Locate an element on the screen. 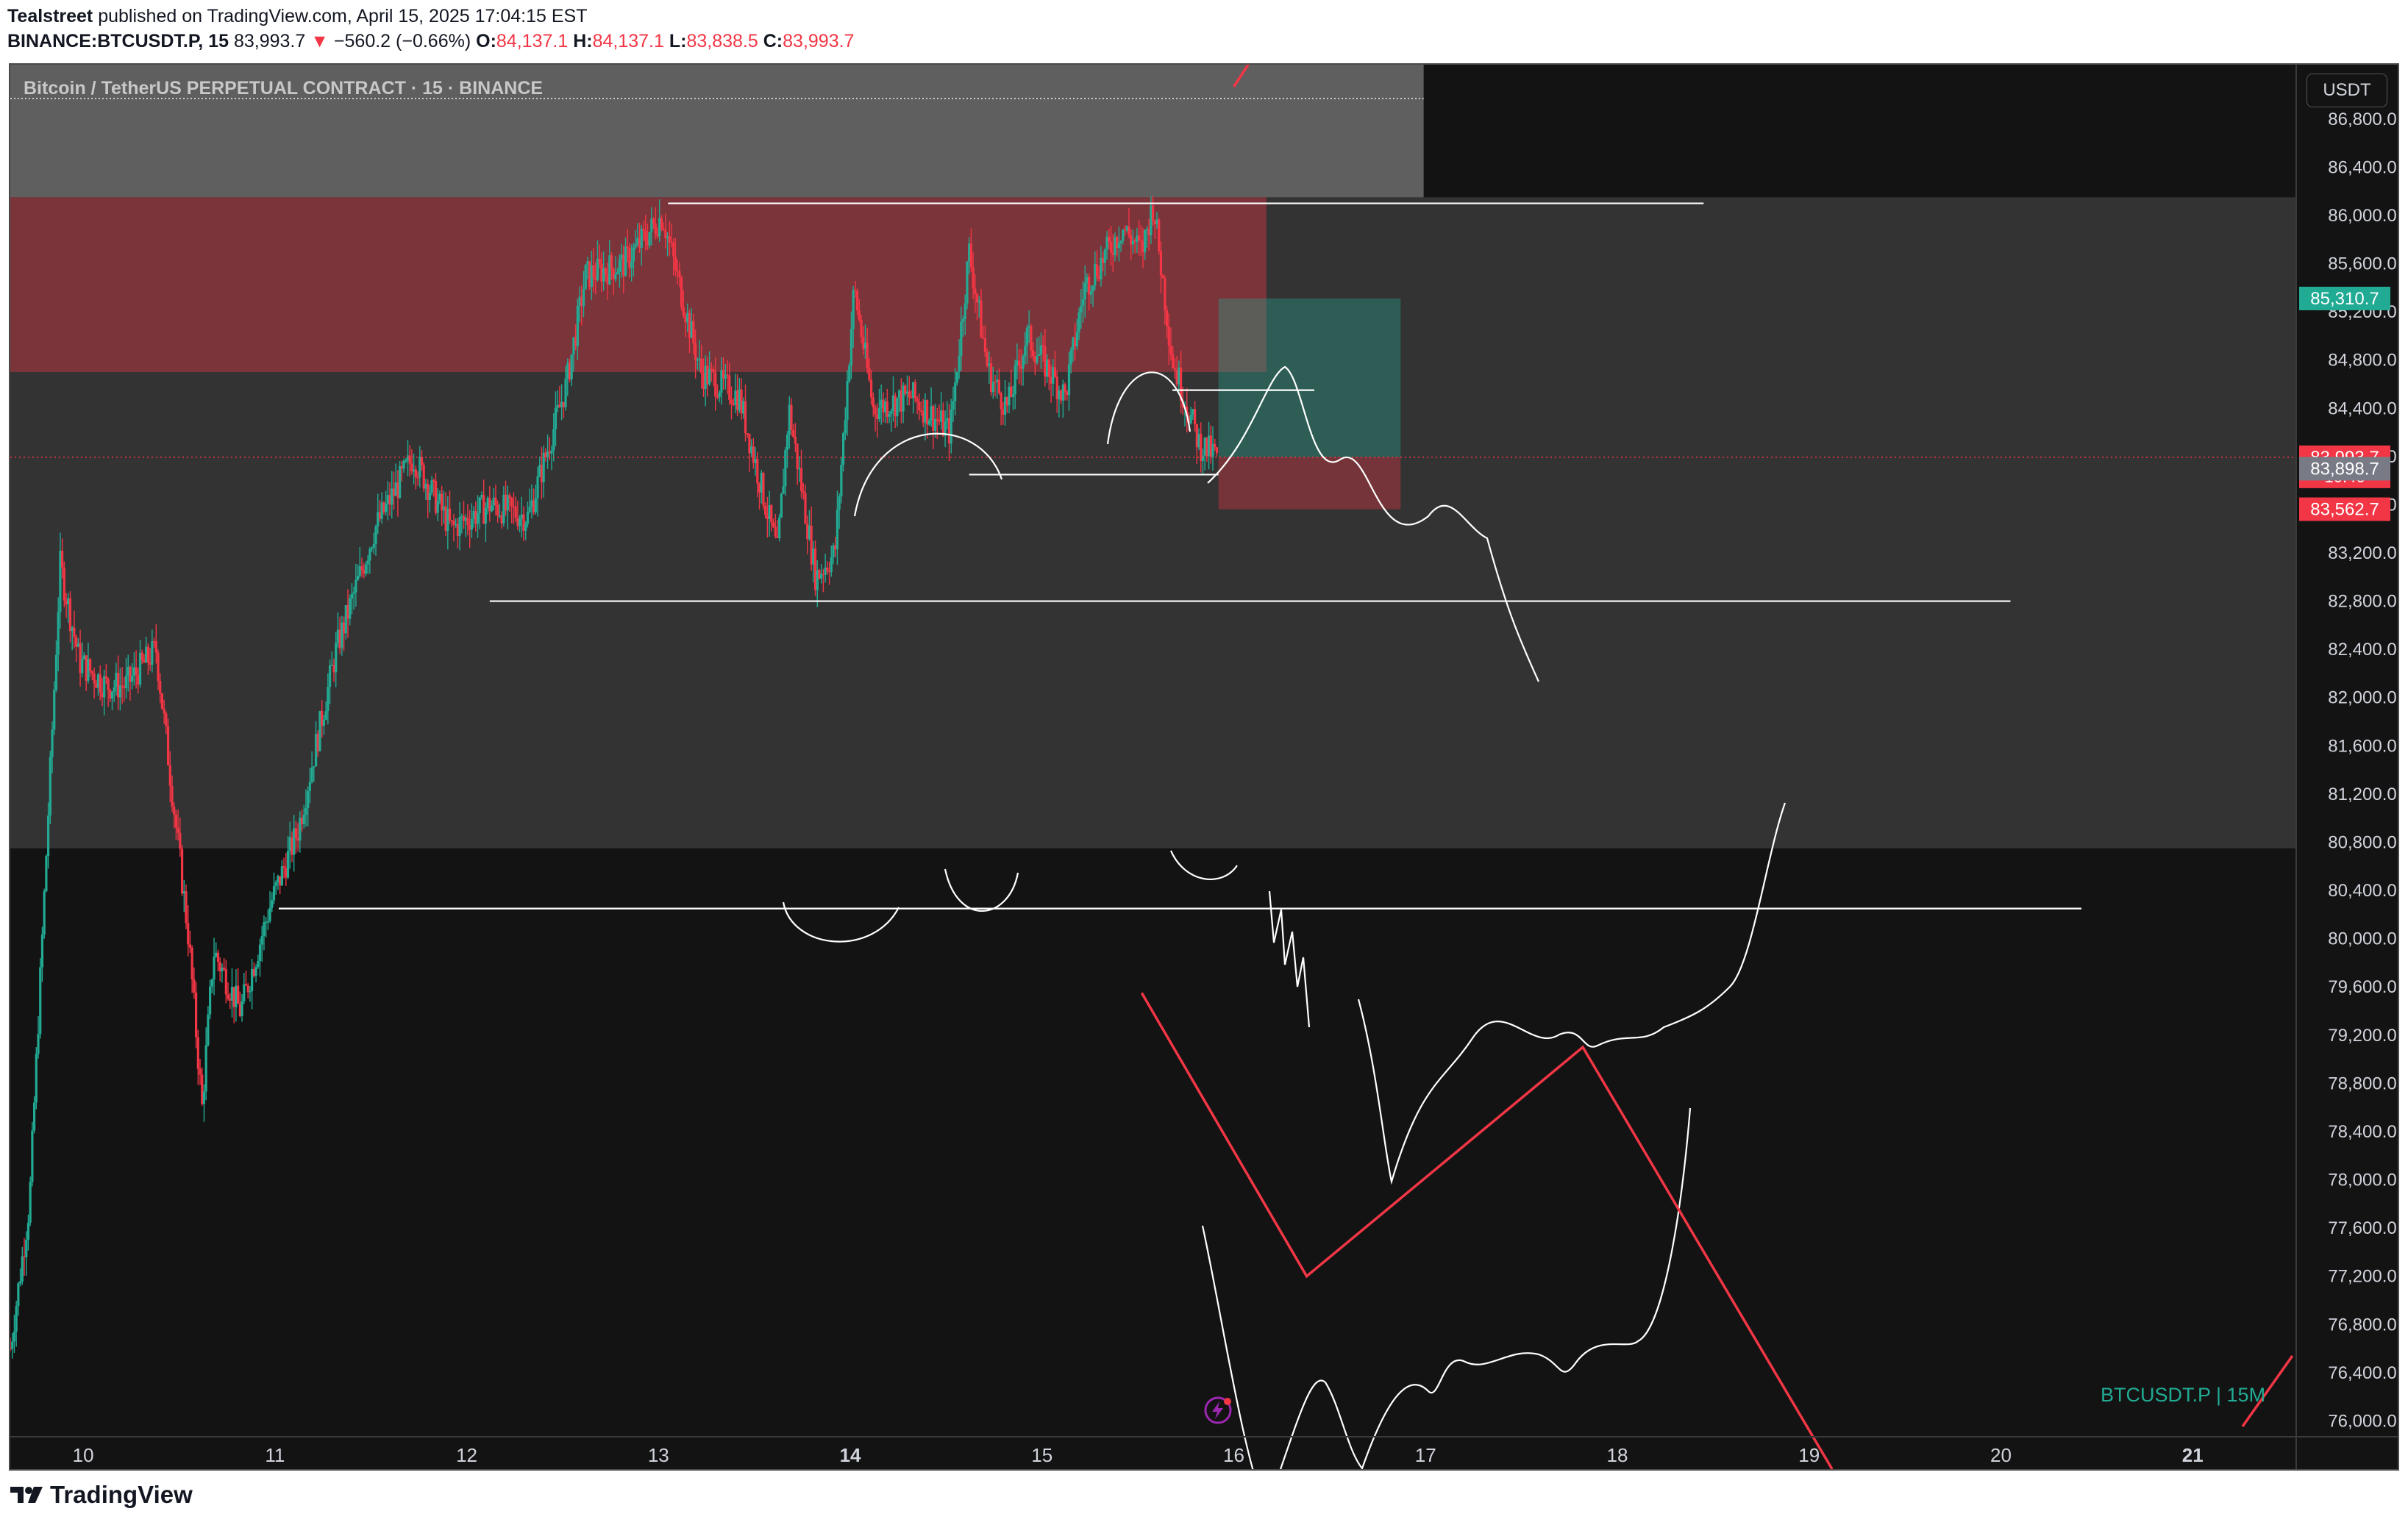  price-tick-label: 86,000.0 is located at coordinates (2362, 216).